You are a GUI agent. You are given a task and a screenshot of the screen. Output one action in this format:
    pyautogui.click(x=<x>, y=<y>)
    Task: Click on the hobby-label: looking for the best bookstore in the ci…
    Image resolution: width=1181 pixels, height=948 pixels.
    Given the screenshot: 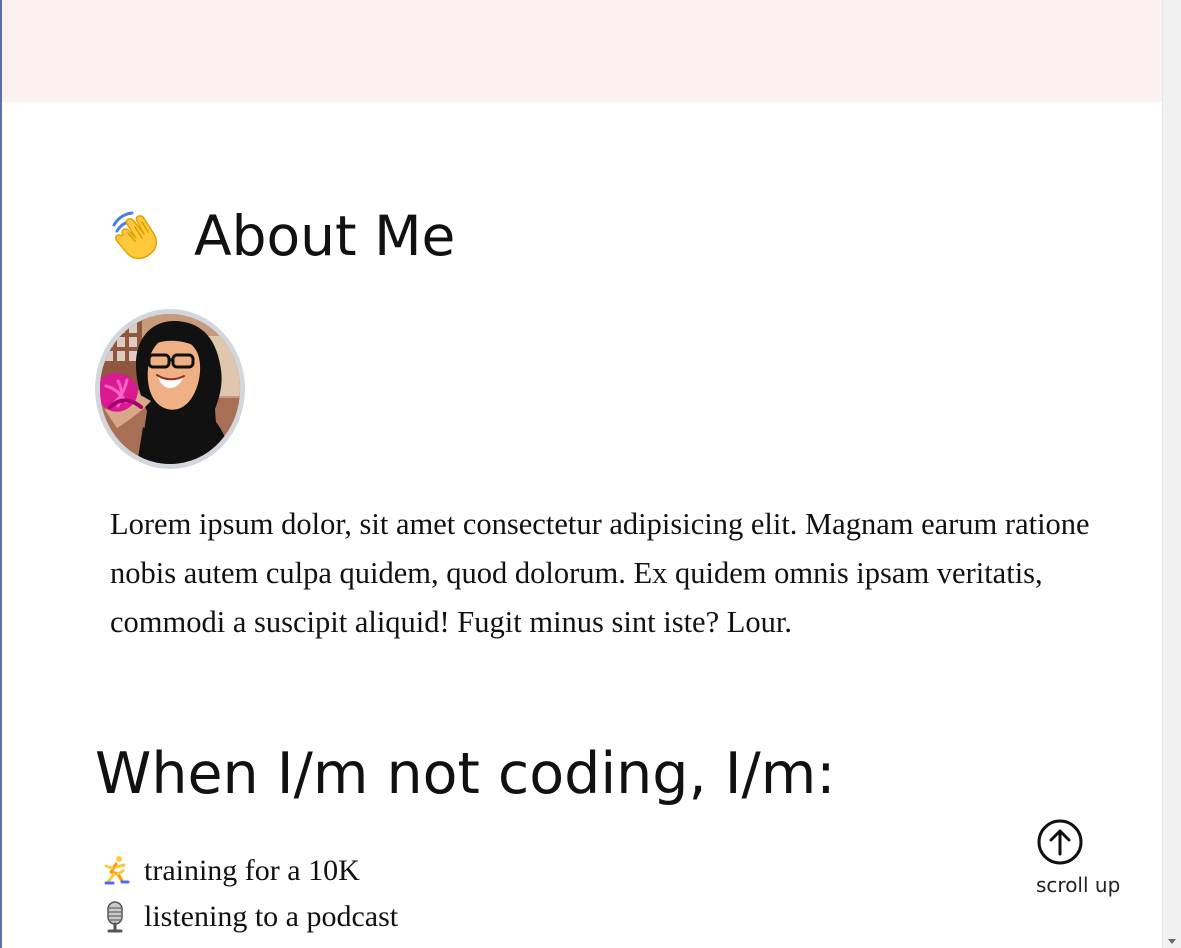 What is the action you would take?
    pyautogui.click(x=387, y=944)
    